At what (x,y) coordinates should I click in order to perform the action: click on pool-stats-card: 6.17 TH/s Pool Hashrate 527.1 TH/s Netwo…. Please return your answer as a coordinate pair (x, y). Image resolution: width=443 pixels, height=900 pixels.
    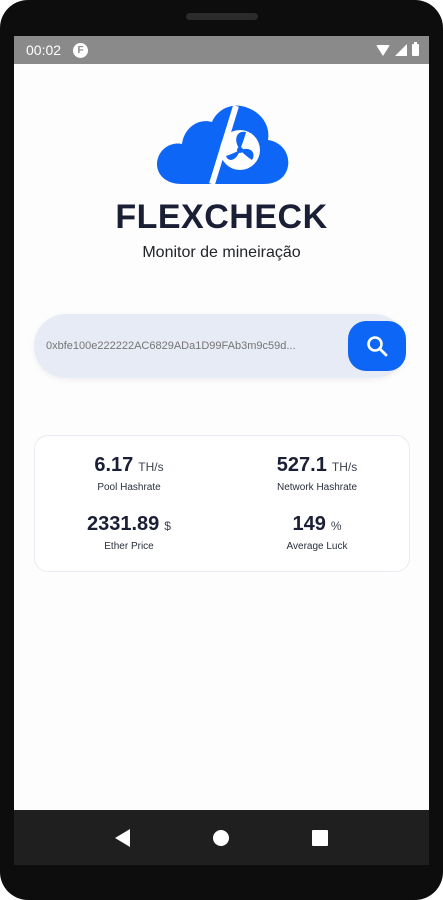
    Looking at the image, I should click on (222, 503).